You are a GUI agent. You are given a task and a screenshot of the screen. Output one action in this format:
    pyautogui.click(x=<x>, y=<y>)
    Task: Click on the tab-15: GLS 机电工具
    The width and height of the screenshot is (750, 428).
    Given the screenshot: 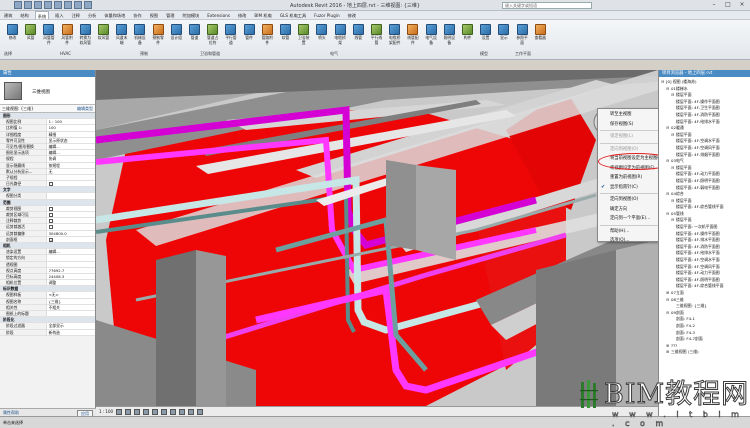 What is the action you would take?
    pyautogui.click(x=293, y=15)
    